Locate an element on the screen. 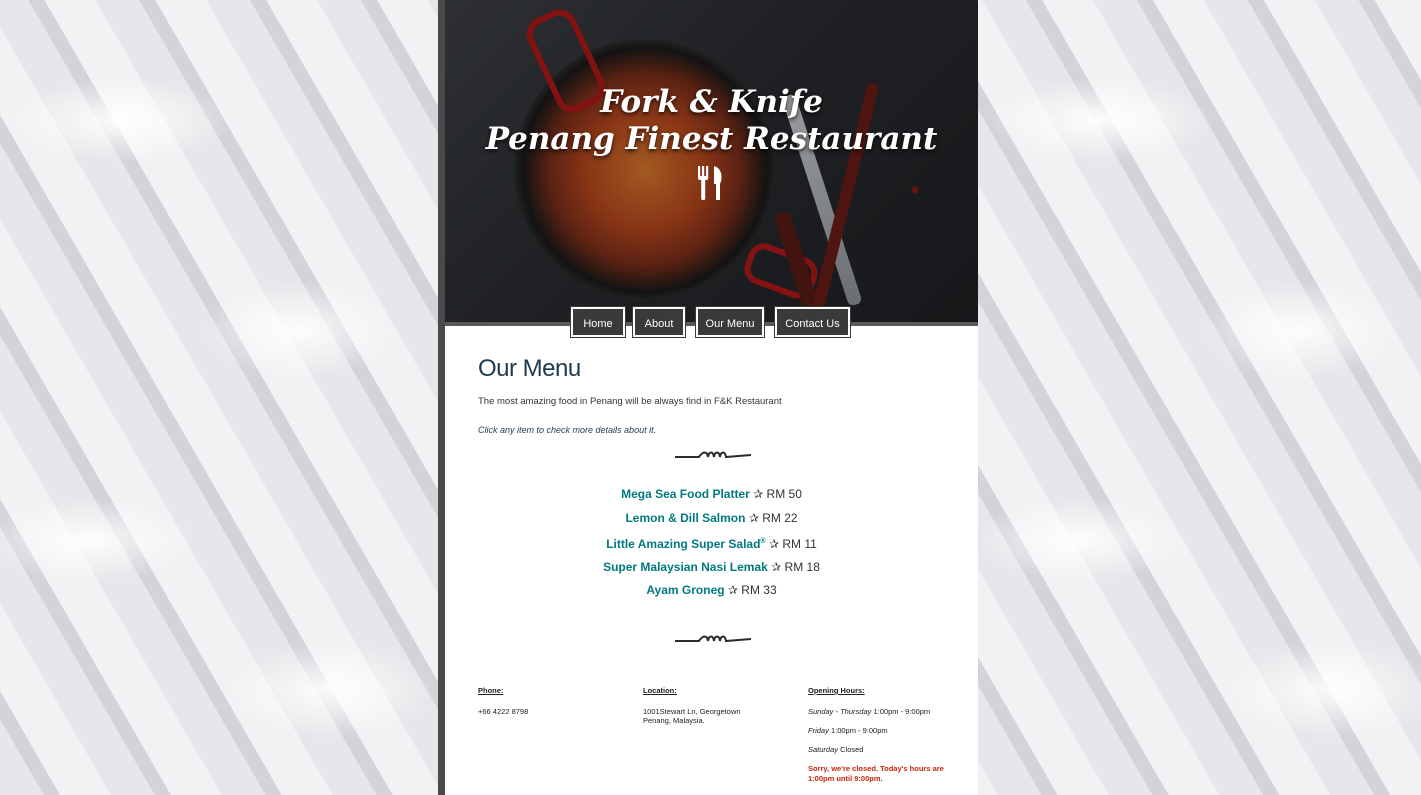 This screenshot has height=795, width=1421. site-title: Fork & Knife is located at coordinates (711, 102).